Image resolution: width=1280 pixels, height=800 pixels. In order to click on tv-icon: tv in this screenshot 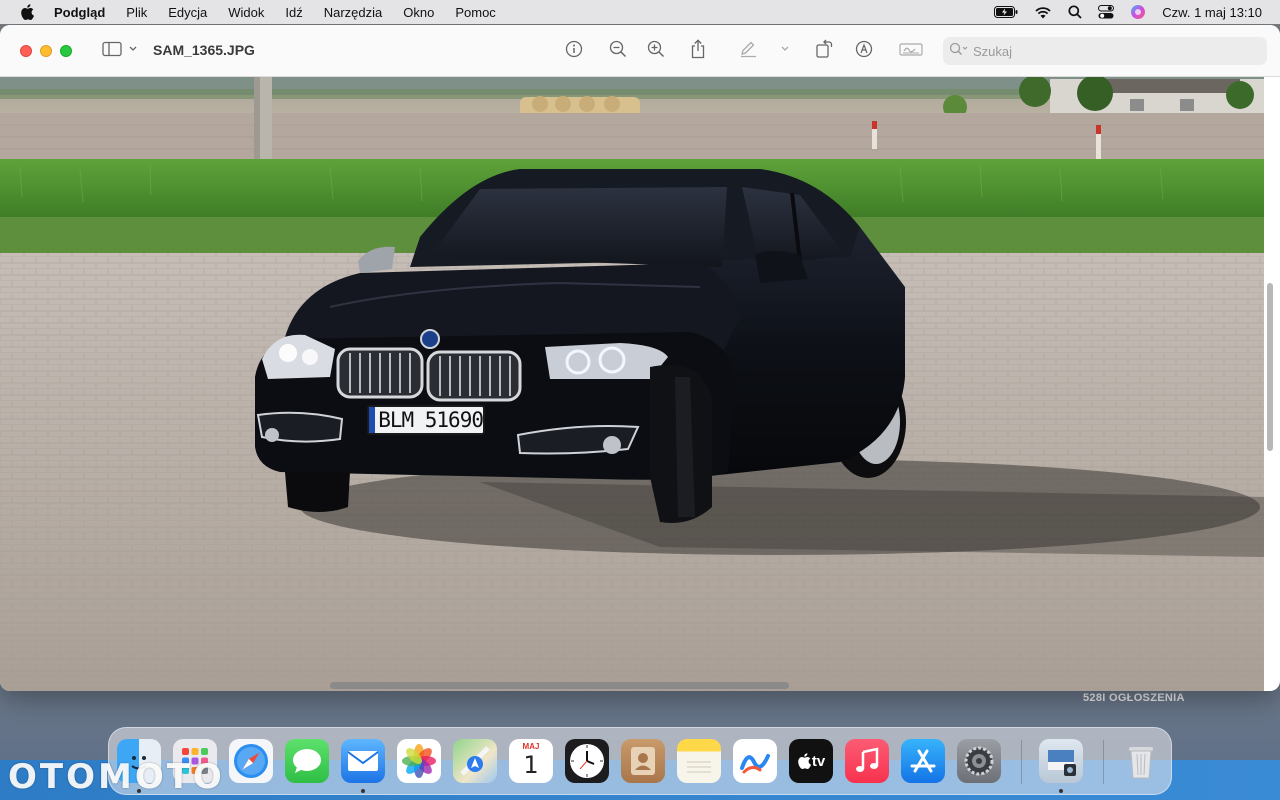, I will do `click(811, 761)`.